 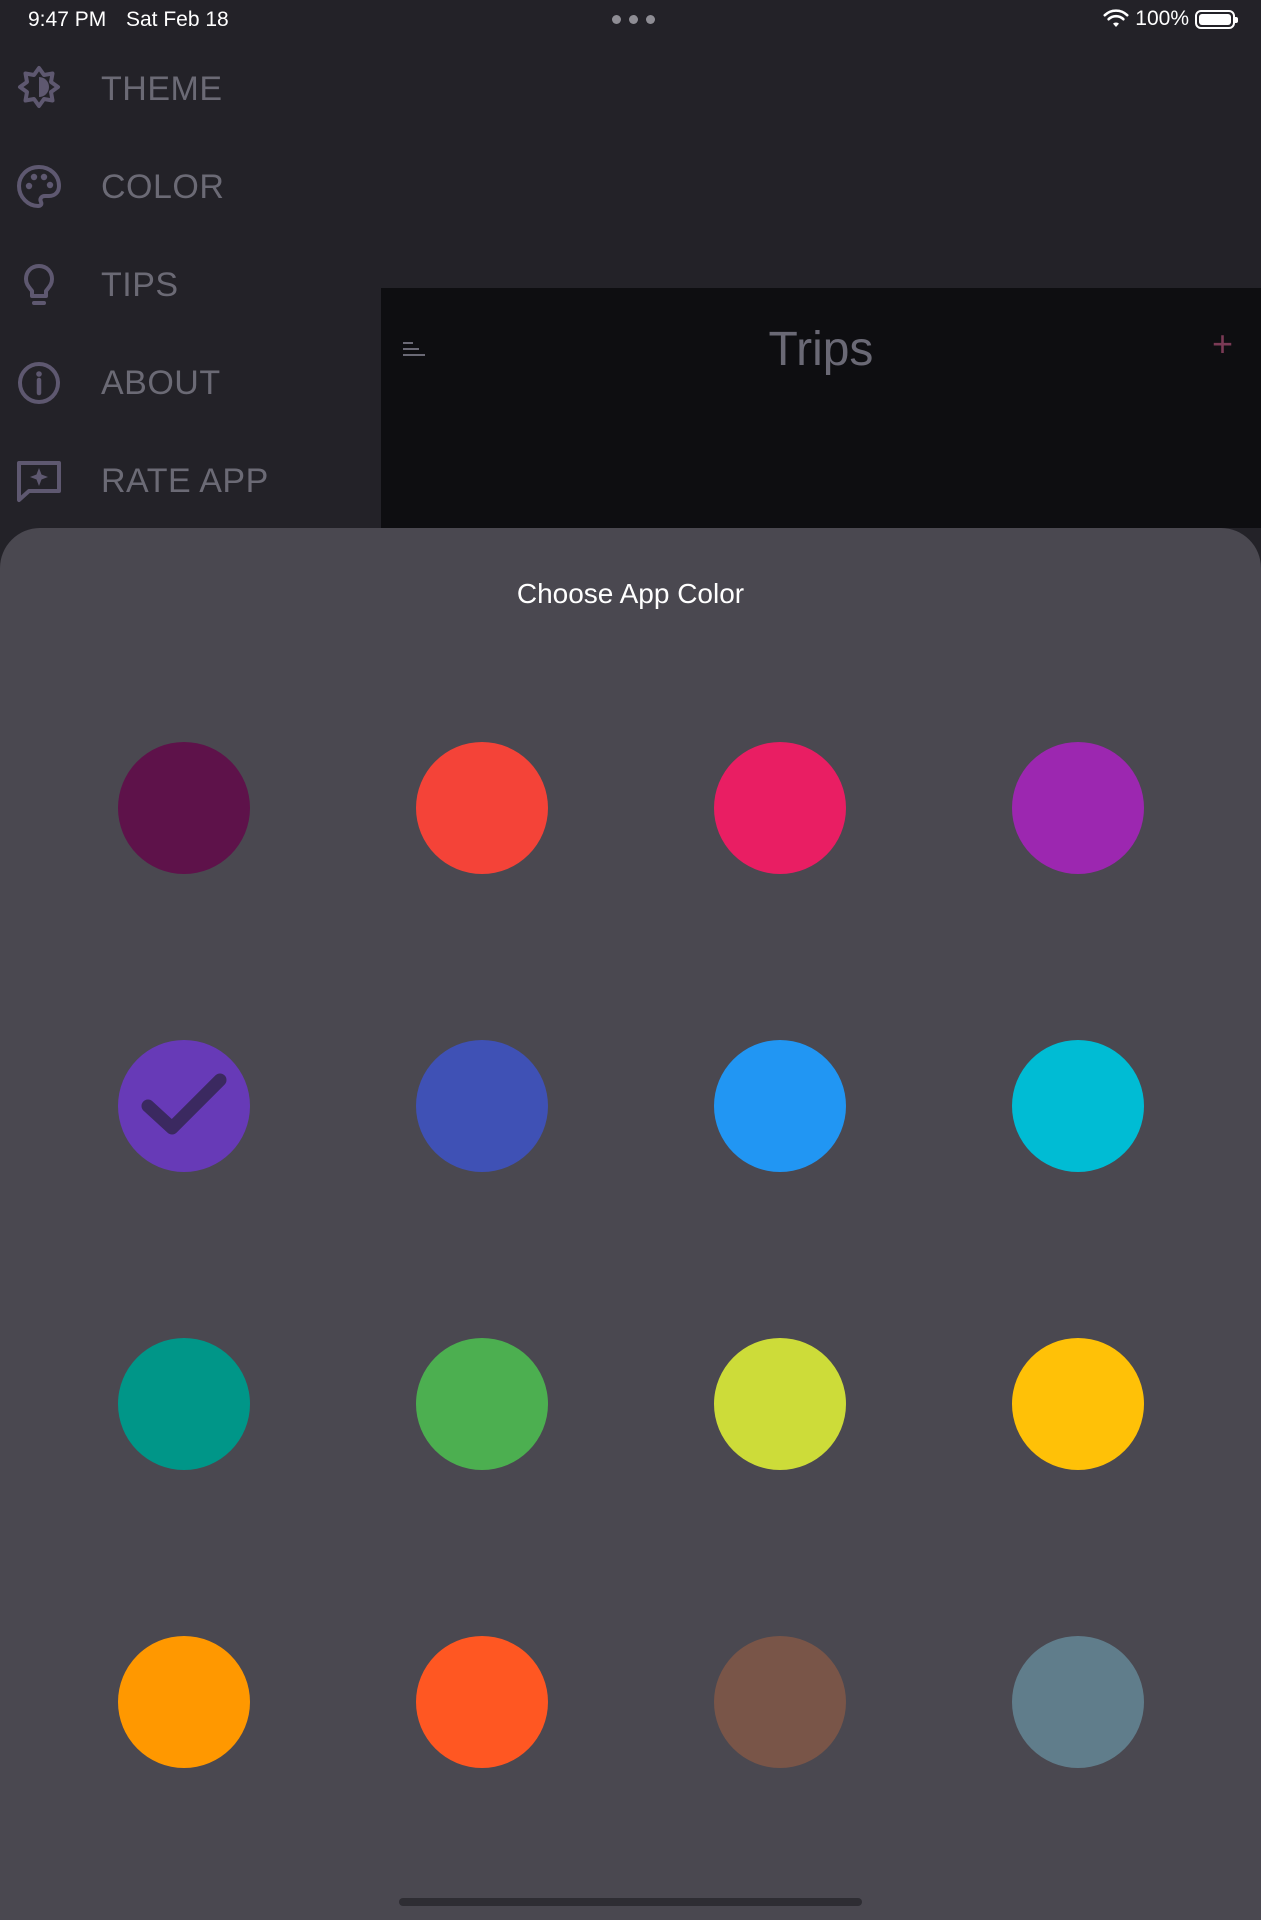 What do you see at coordinates (67, 19) in the screenshot?
I see `status-time: 9:47 PM` at bounding box center [67, 19].